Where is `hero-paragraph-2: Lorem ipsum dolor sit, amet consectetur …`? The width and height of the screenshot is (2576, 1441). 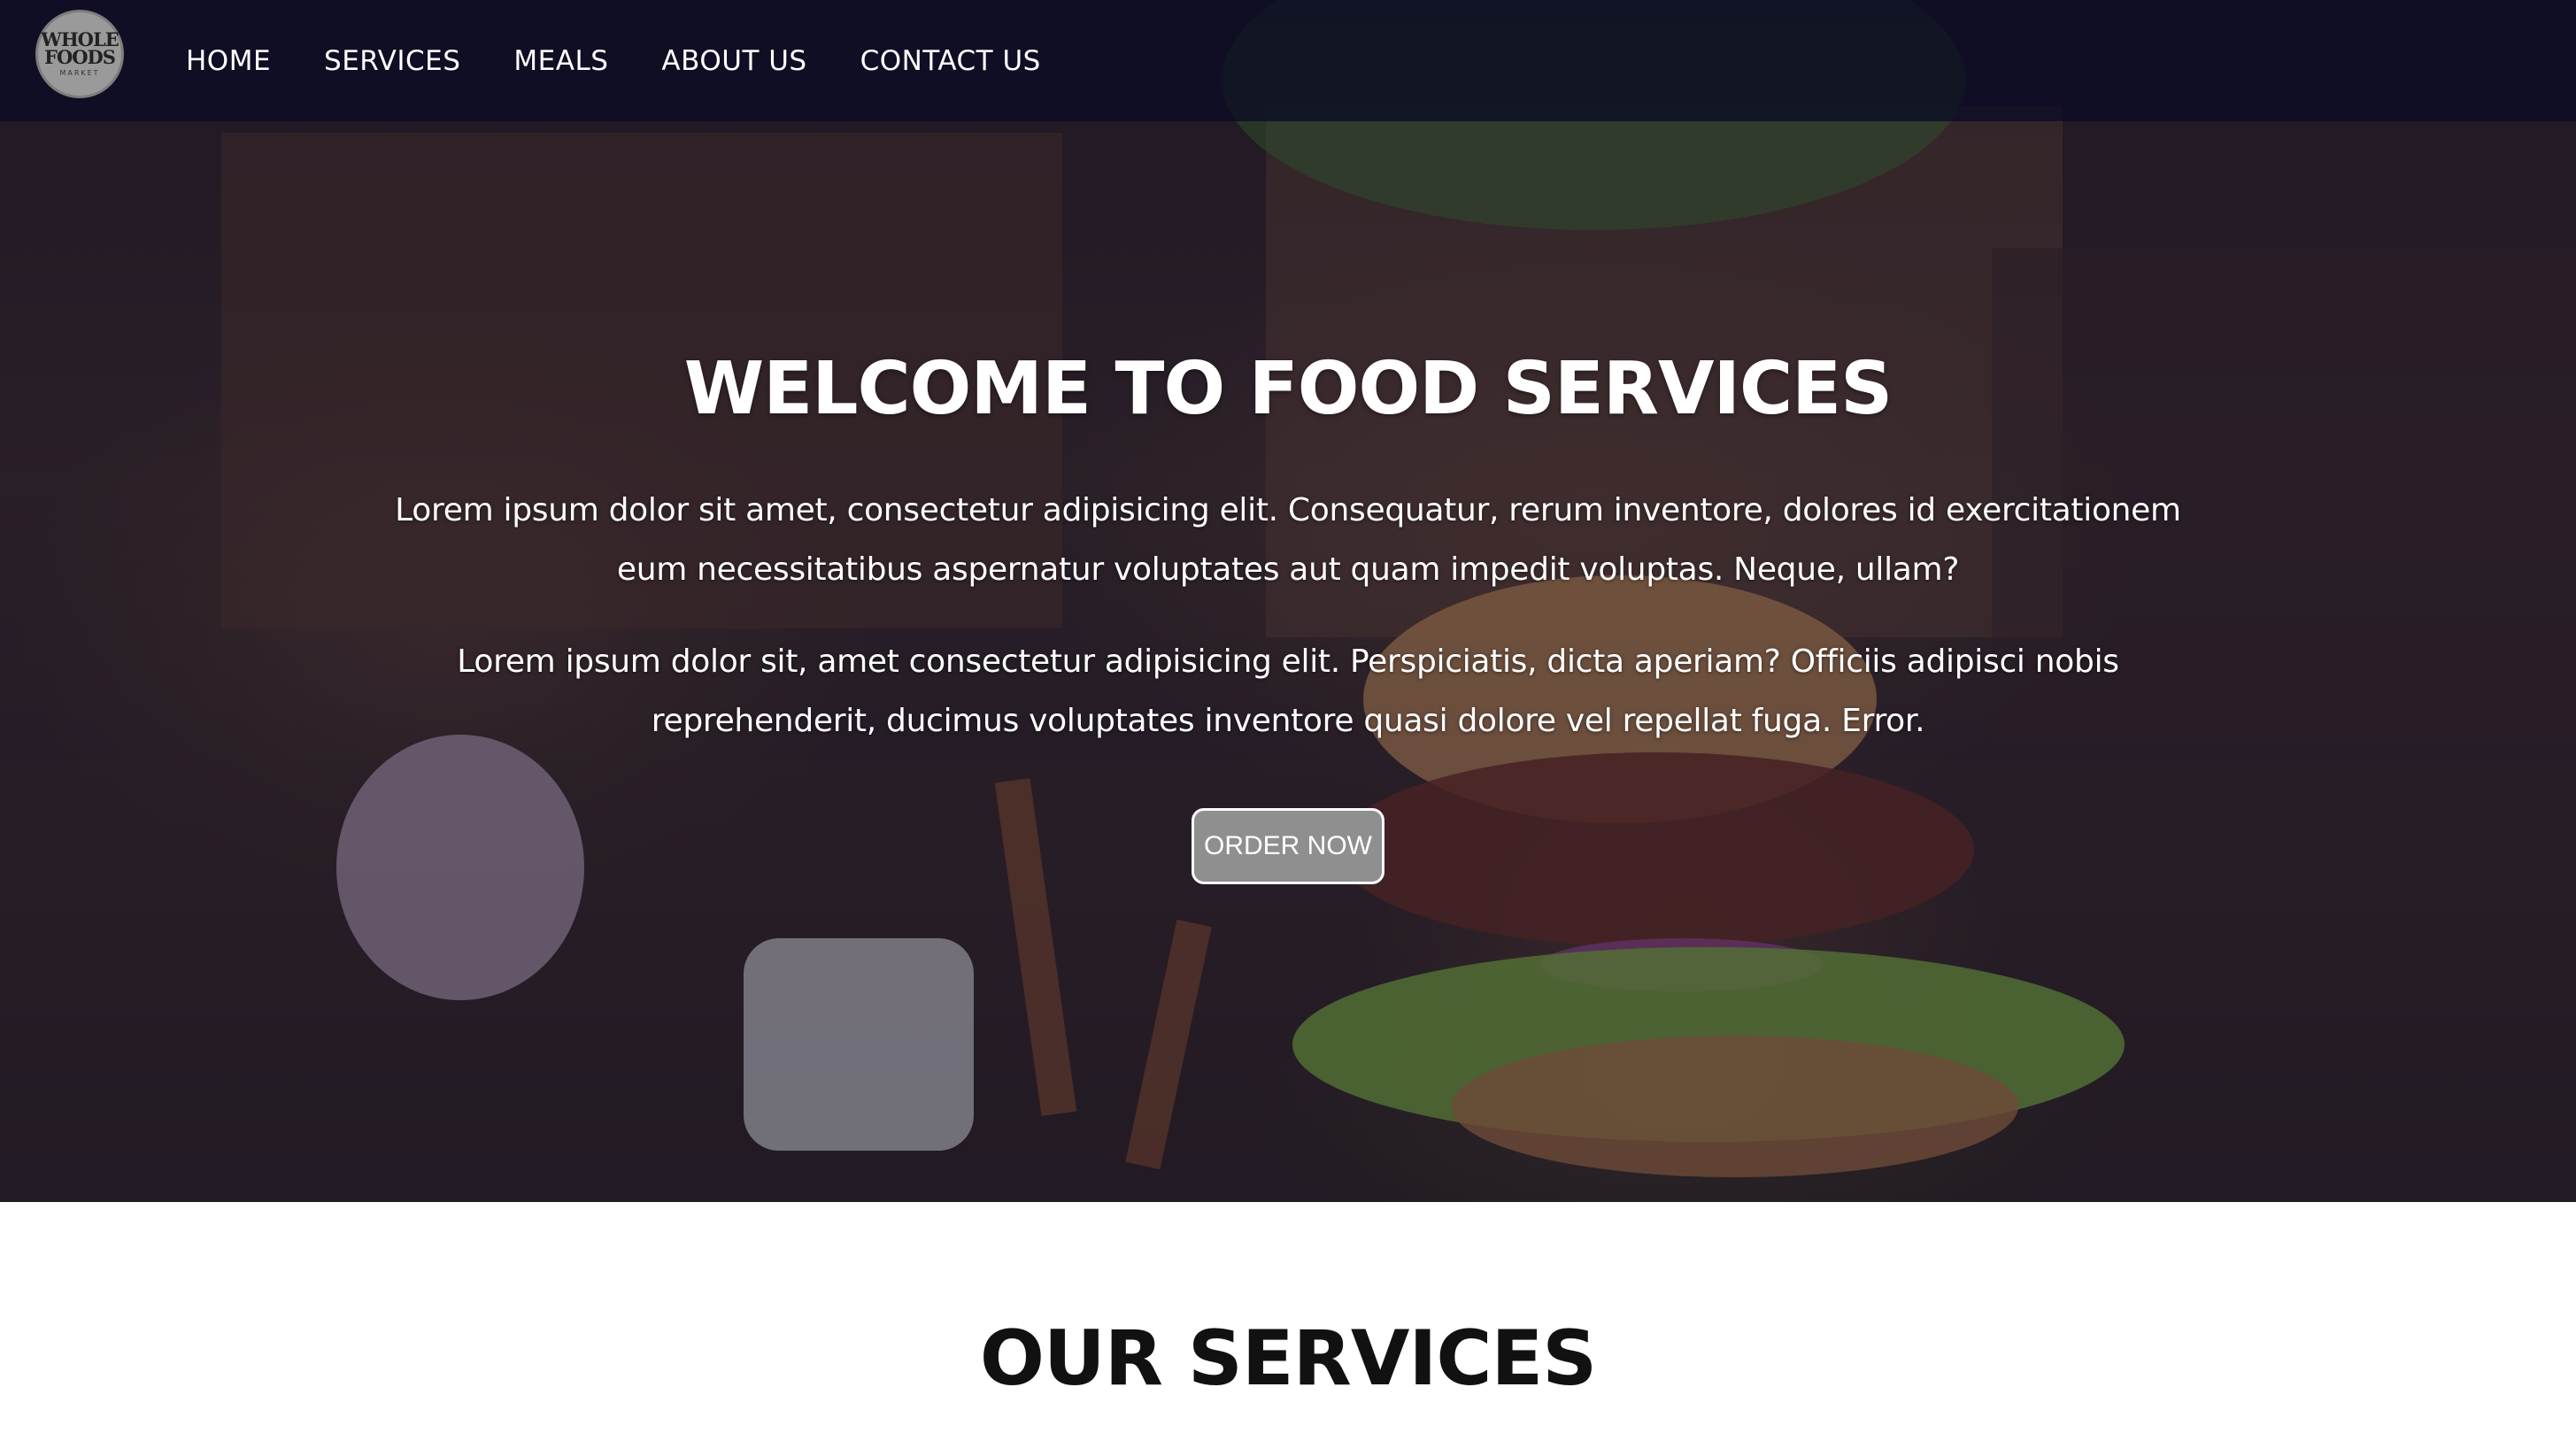 hero-paragraph-2: Lorem ipsum dolor sit, amet consectetur … is located at coordinates (1288, 691).